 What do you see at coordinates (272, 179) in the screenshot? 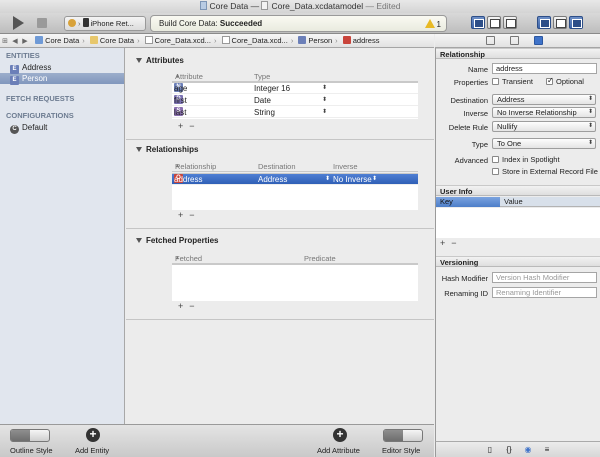
I see `destination-popup: Address` at bounding box center [272, 179].